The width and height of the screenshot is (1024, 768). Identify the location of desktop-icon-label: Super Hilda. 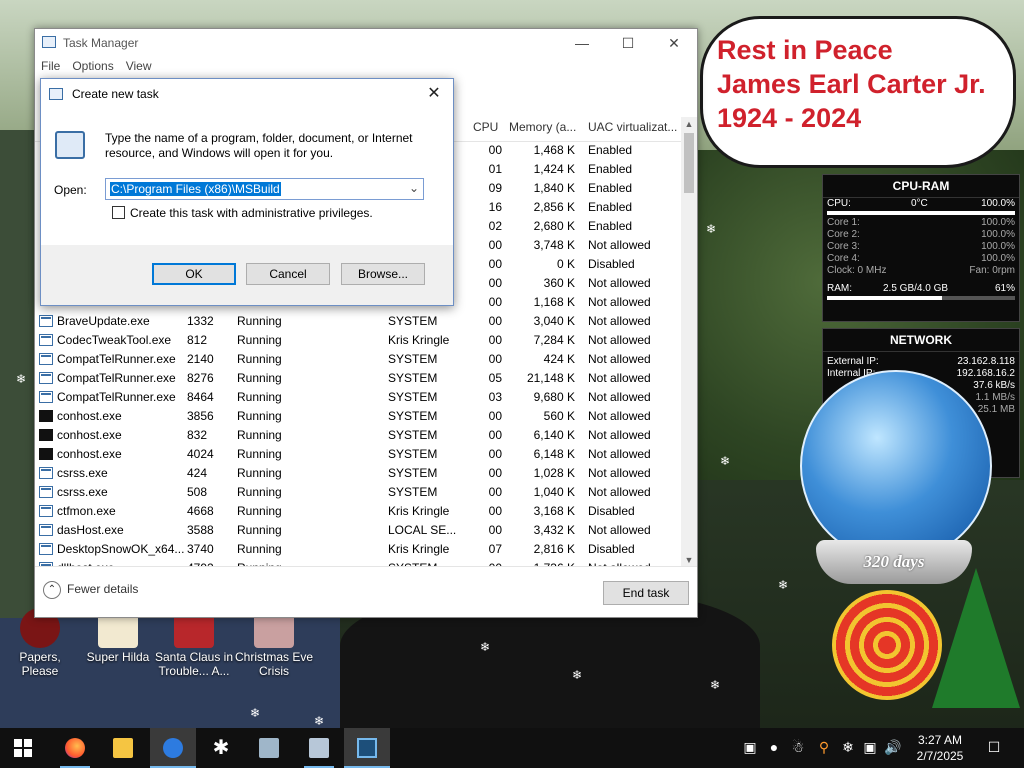
(118, 657).